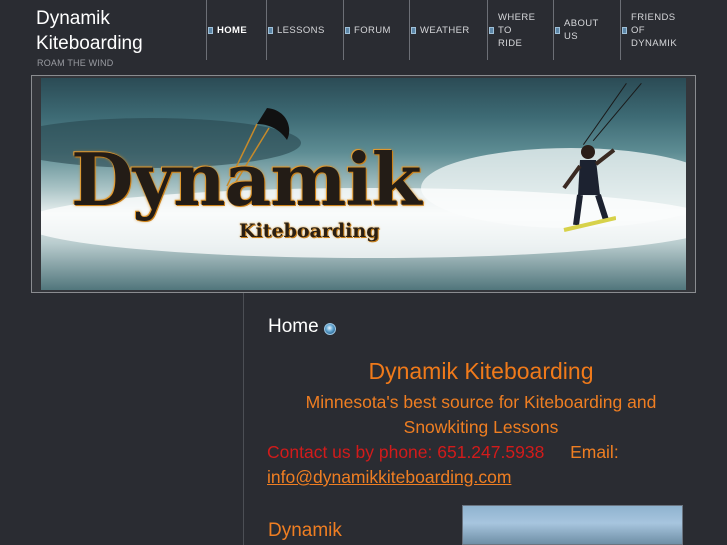 The width and height of the screenshot is (727, 545). I want to click on sidebar-divider, so click(243, 419).